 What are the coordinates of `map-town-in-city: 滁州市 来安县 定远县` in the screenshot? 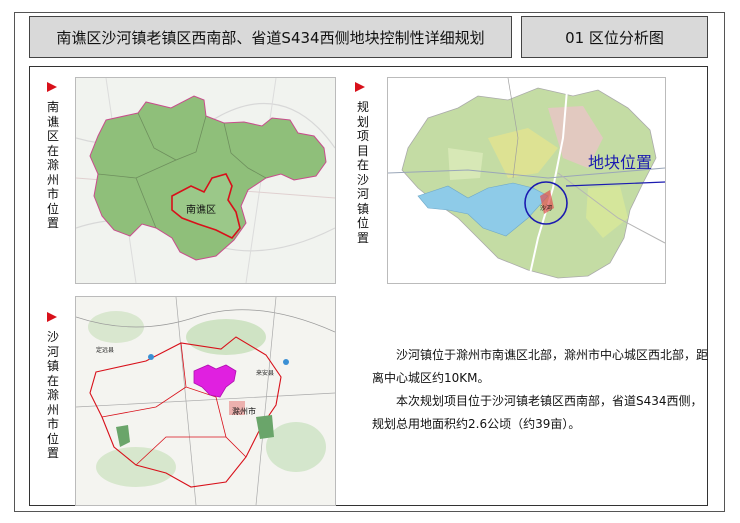 It's located at (205, 401).